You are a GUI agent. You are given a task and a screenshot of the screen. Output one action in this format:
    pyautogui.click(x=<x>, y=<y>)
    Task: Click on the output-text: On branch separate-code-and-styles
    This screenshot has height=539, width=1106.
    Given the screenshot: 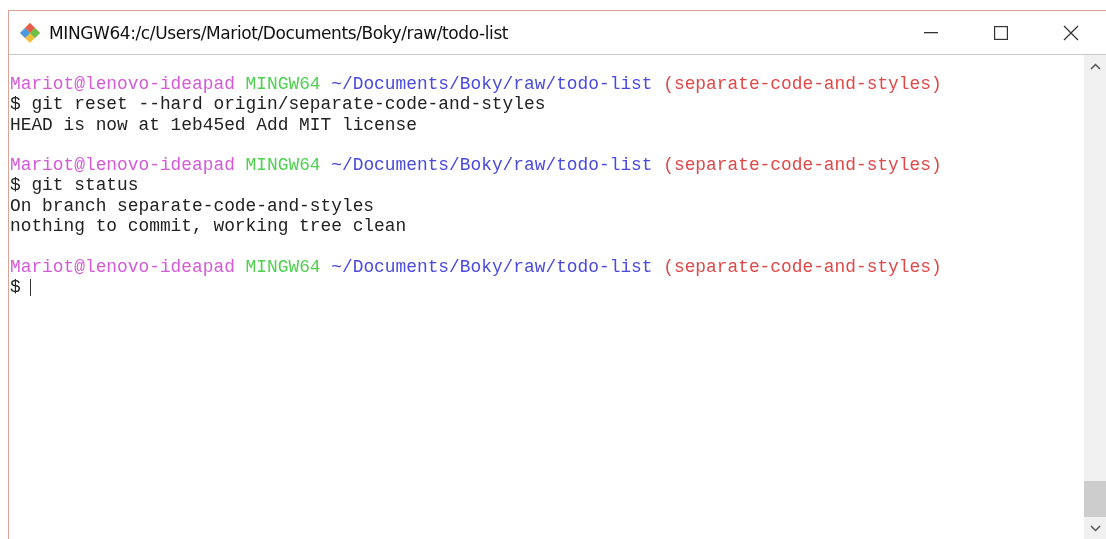 What is the action you would take?
    pyautogui.click(x=192, y=206)
    